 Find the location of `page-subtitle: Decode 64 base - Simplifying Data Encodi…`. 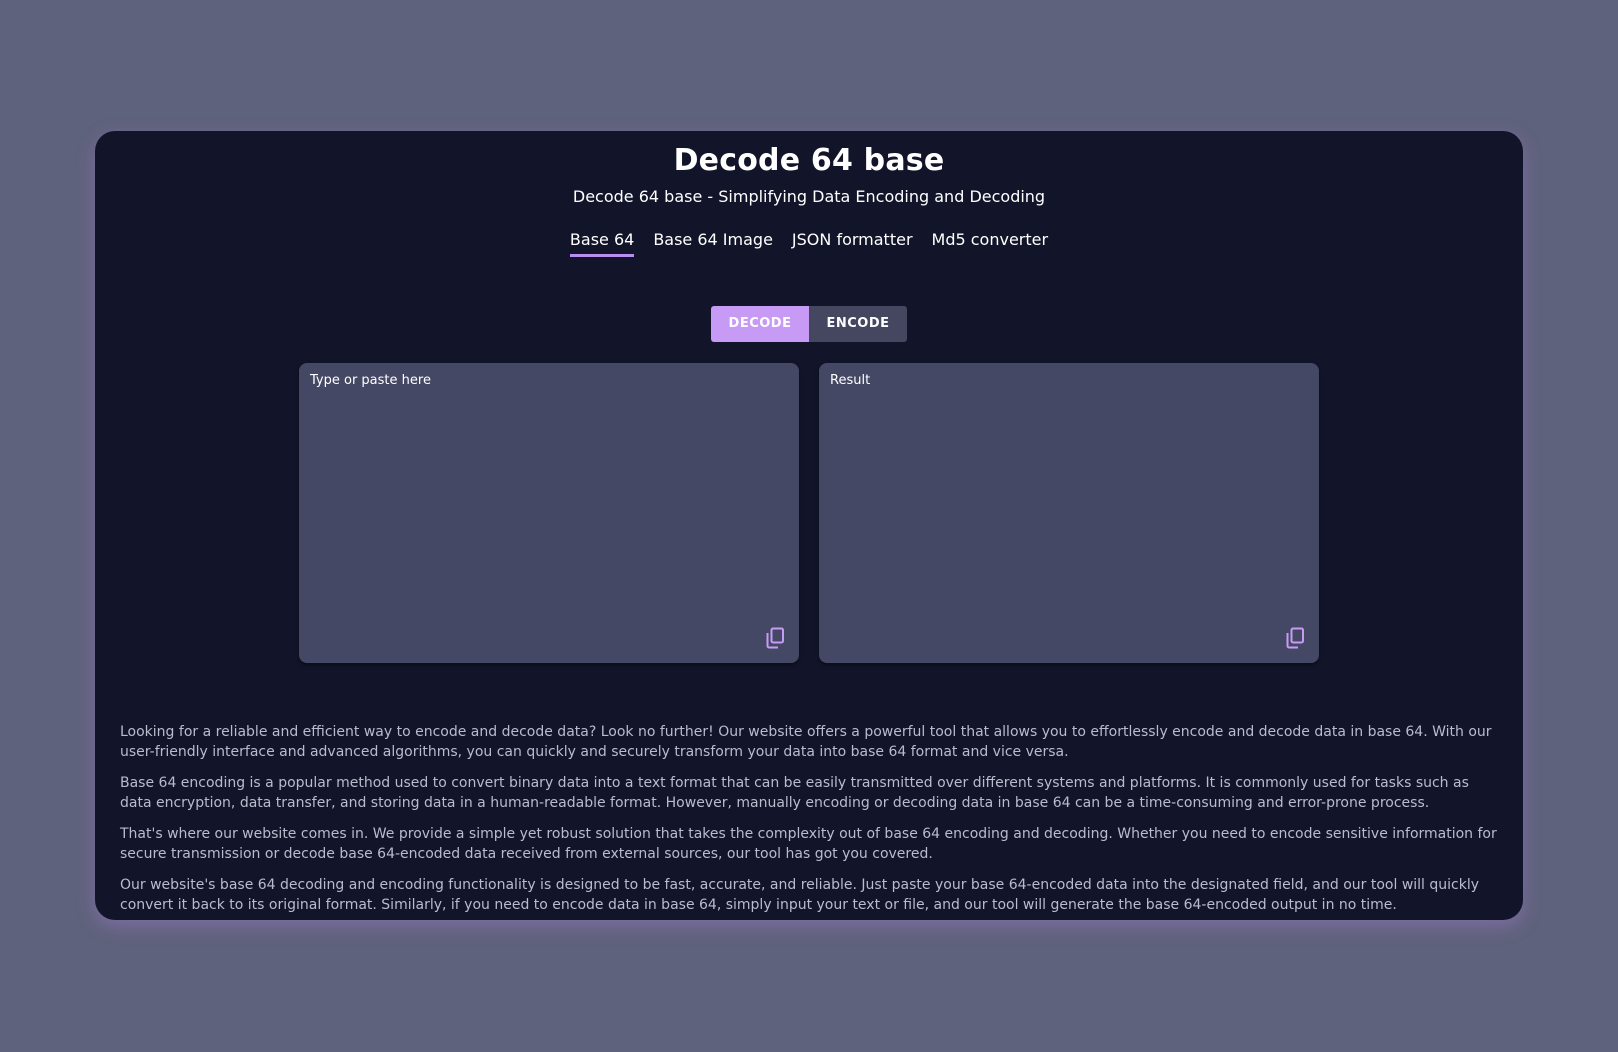

page-subtitle: Decode 64 base - Simplifying Data Encodi… is located at coordinates (809, 196).